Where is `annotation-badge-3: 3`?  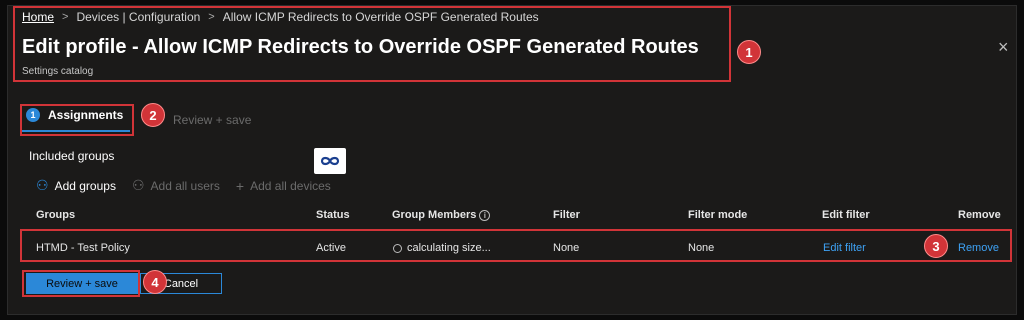
annotation-badge-3: 3 is located at coordinates (936, 246).